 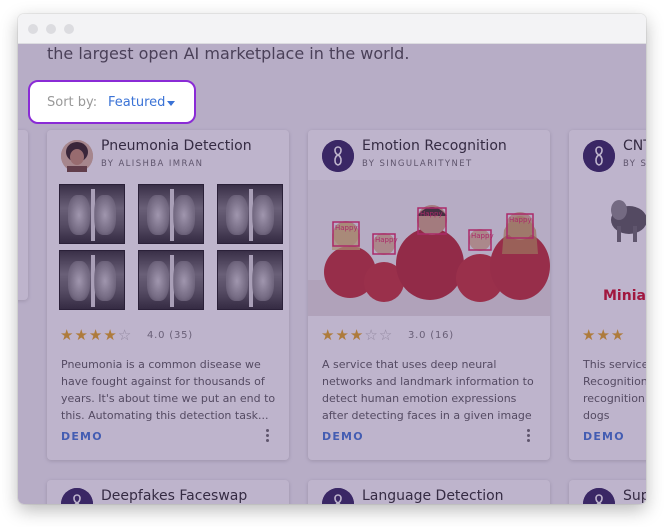 I want to click on sort-dropdown: Sort by: Featured, so click(x=112, y=102).